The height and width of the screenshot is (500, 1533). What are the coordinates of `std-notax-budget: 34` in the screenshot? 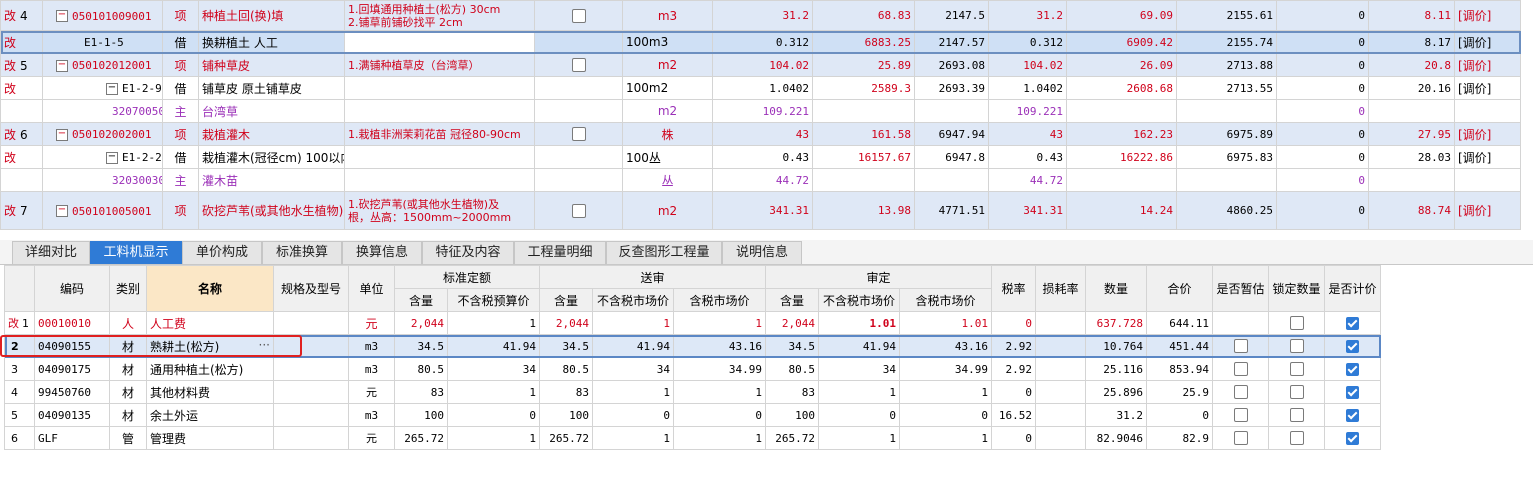 It's located at (493, 369).